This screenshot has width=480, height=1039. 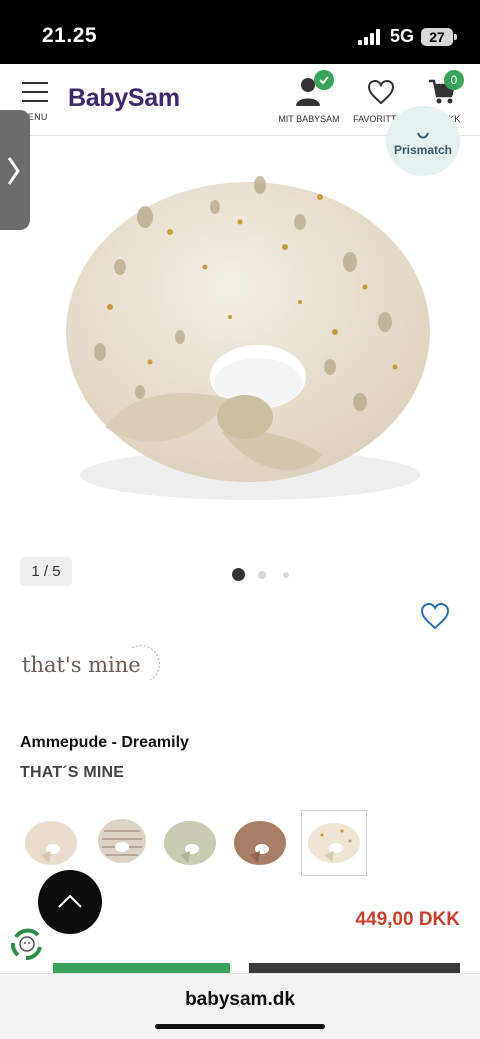 I want to click on image-counter: 1 / 5, so click(x=46, y=571).